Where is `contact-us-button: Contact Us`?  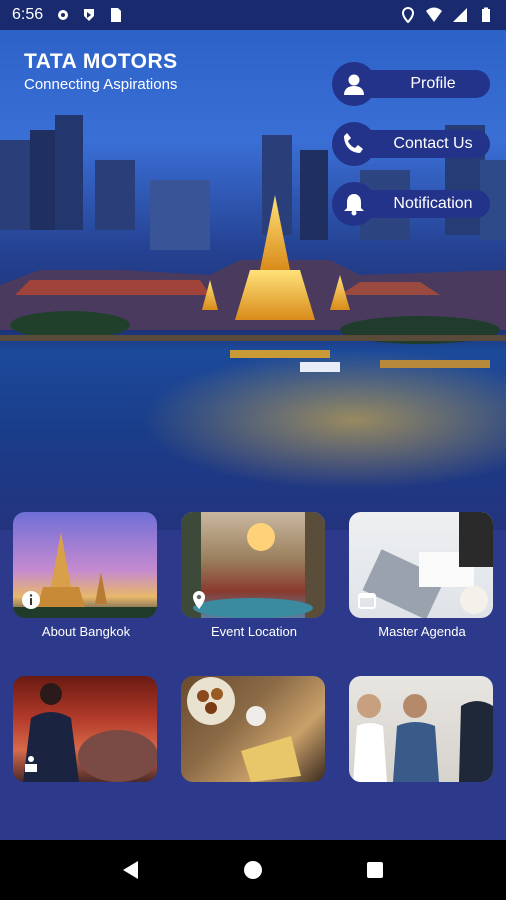
contact-us-button: Contact Us is located at coordinates (411, 144).